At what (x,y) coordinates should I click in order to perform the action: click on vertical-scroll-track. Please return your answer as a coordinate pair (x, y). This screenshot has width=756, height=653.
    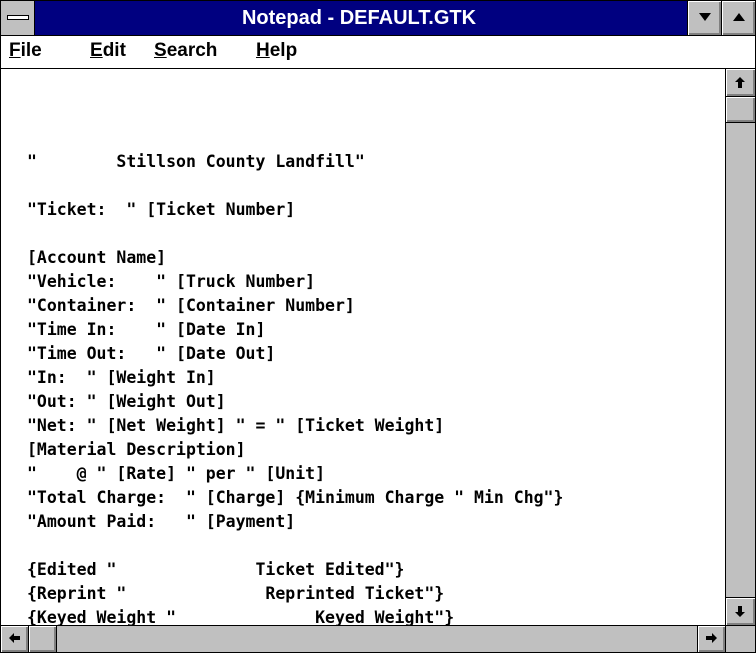
    Looking at the image, I should click on (740, 360).